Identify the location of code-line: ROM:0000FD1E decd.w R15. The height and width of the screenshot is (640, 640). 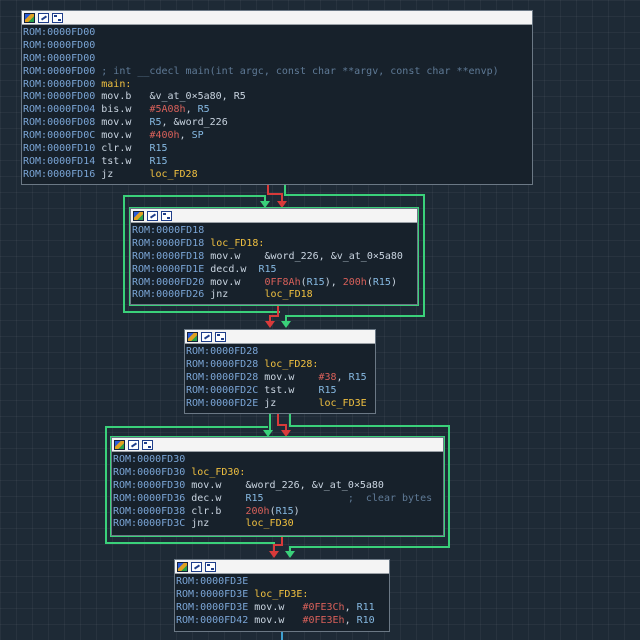
(274, 270).